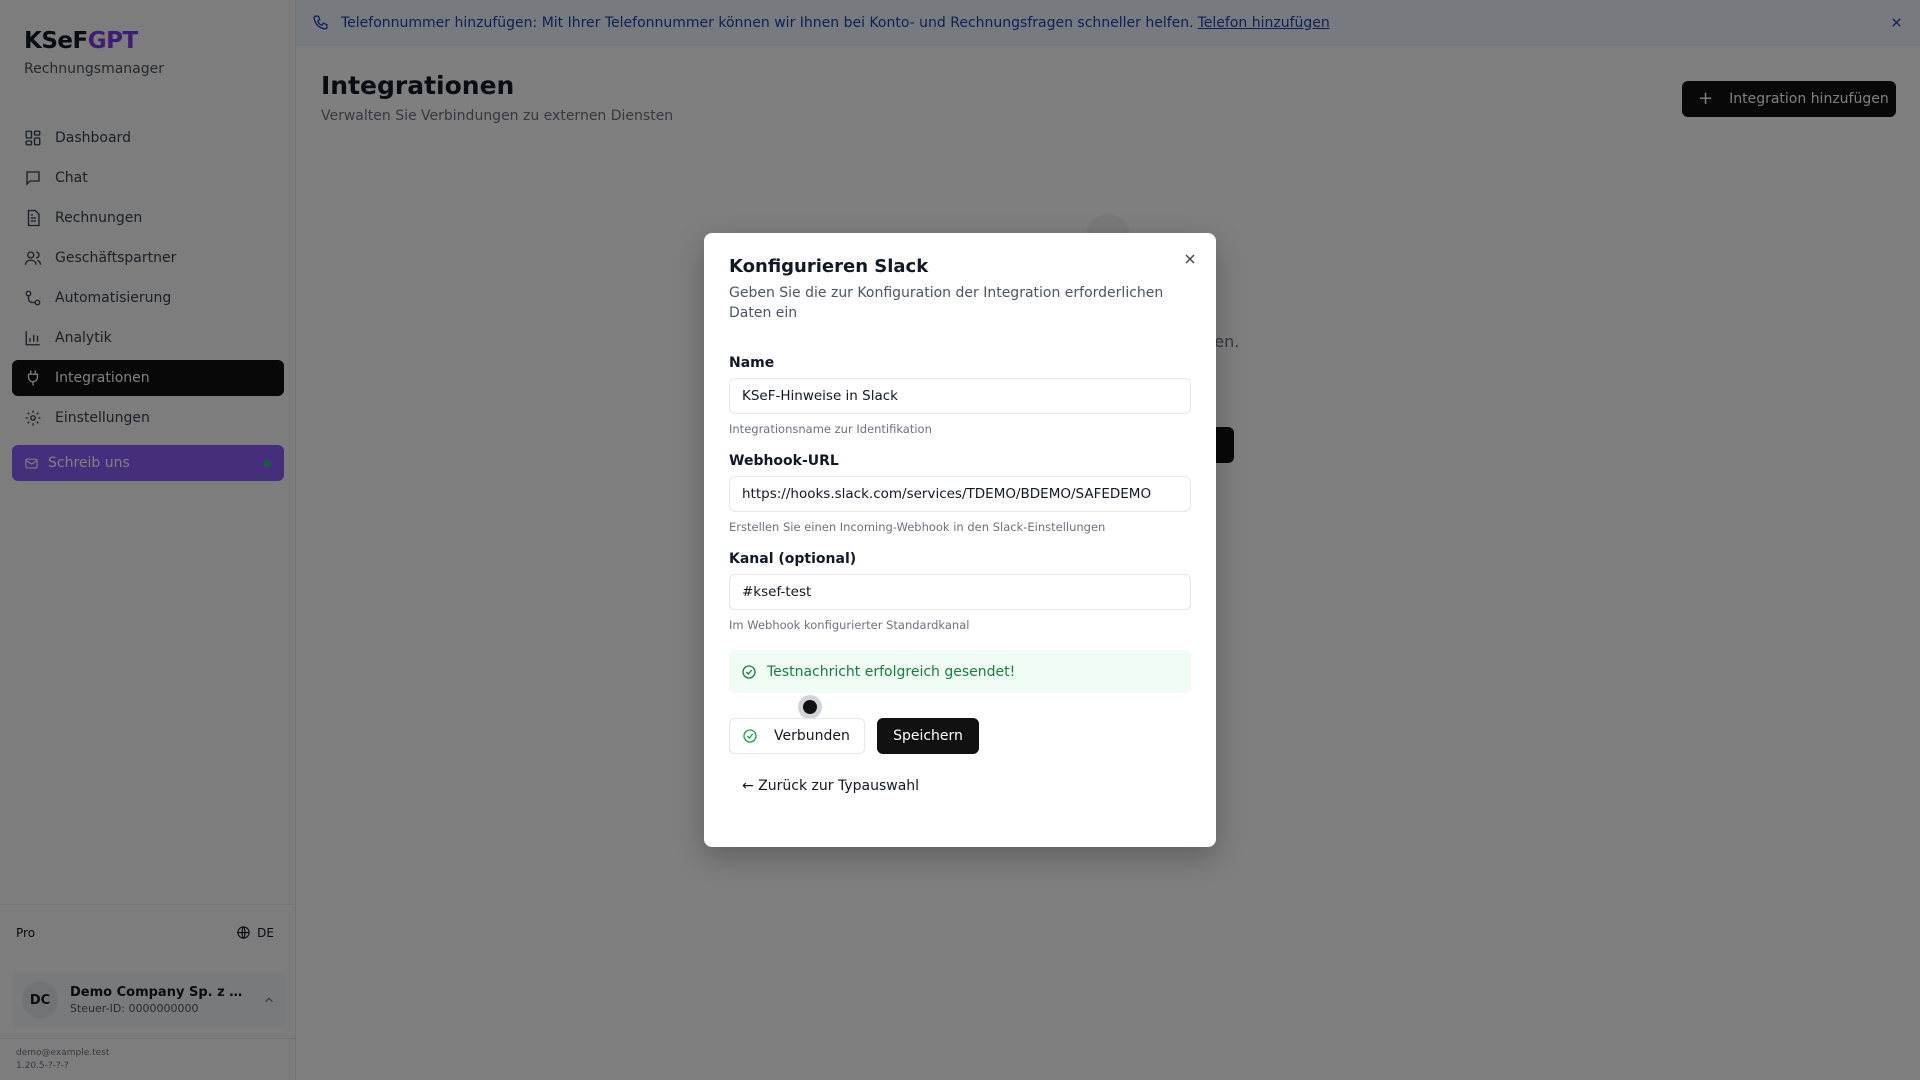 The height and width of the screenshot is (1080, 1920). Describe the element at coordinates (960, 592) in the screenshot. I see `channel-input` at that location.